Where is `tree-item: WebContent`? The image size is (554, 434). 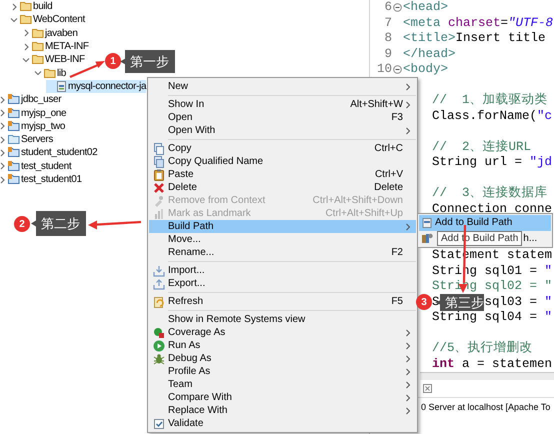 tree-item: WebContent is located at coordinates (47, 20).